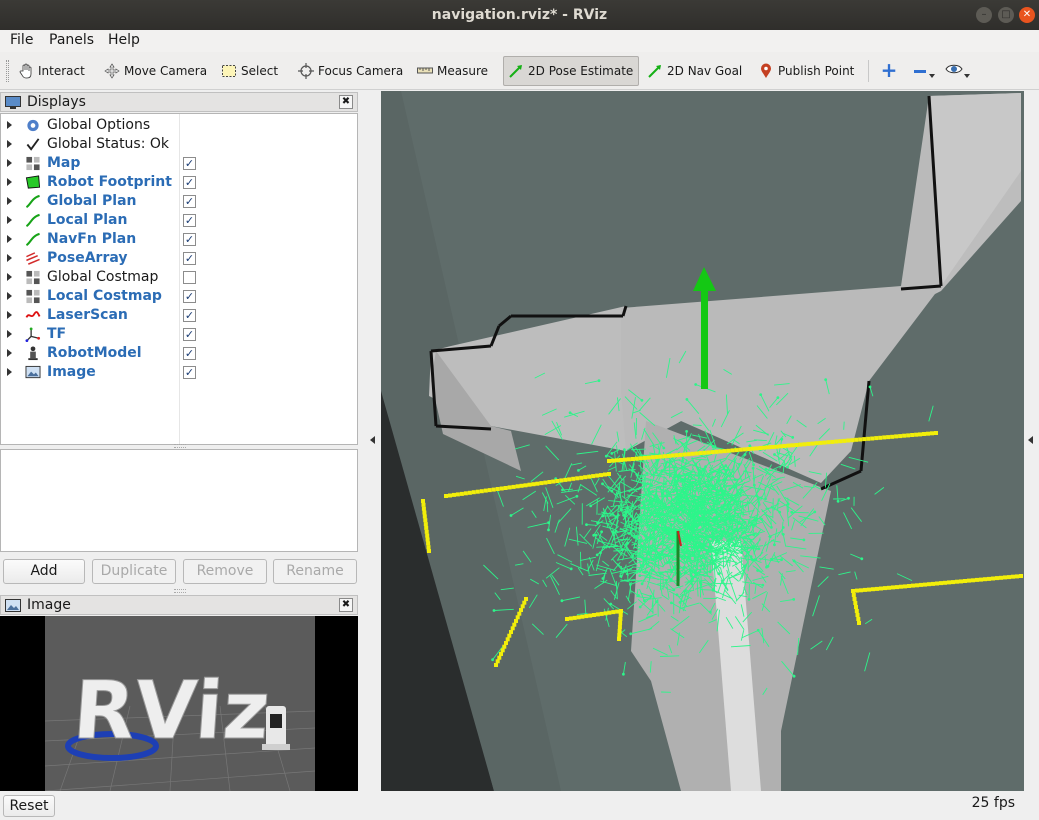 The height and width of the screenshot is (820, 1039). What do you see at coordinates (189, 277) in the screenshot?
I see `display-enabled-checkbox` at bounding box center [189, 277].